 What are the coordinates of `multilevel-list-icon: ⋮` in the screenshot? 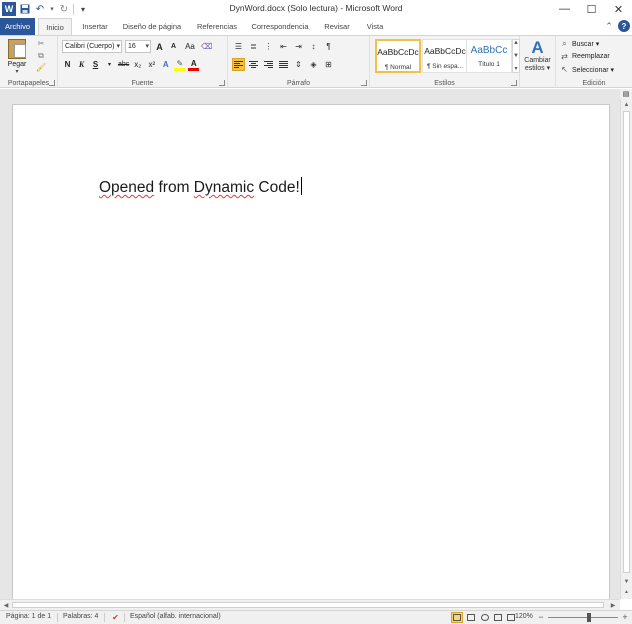 It's located at (268, 46).